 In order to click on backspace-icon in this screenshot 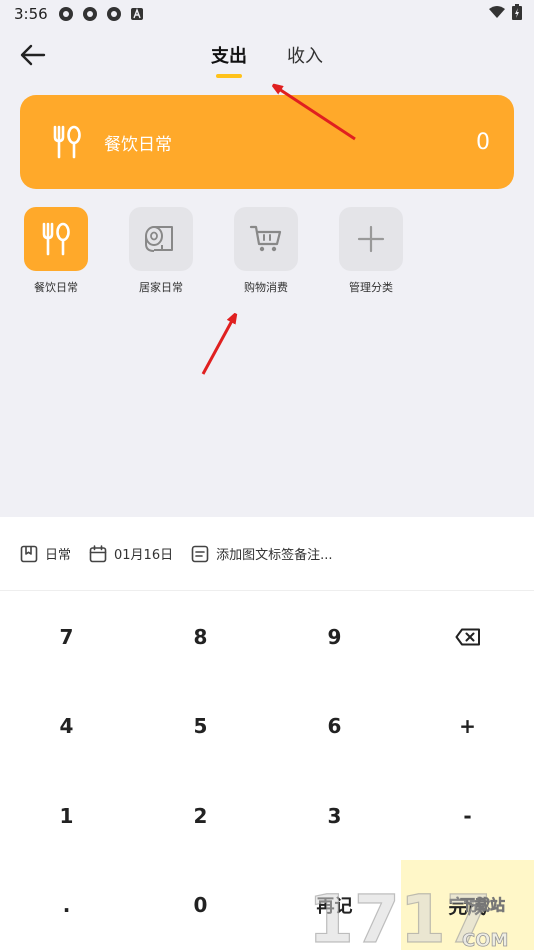, I will do `click(467, 637)`.